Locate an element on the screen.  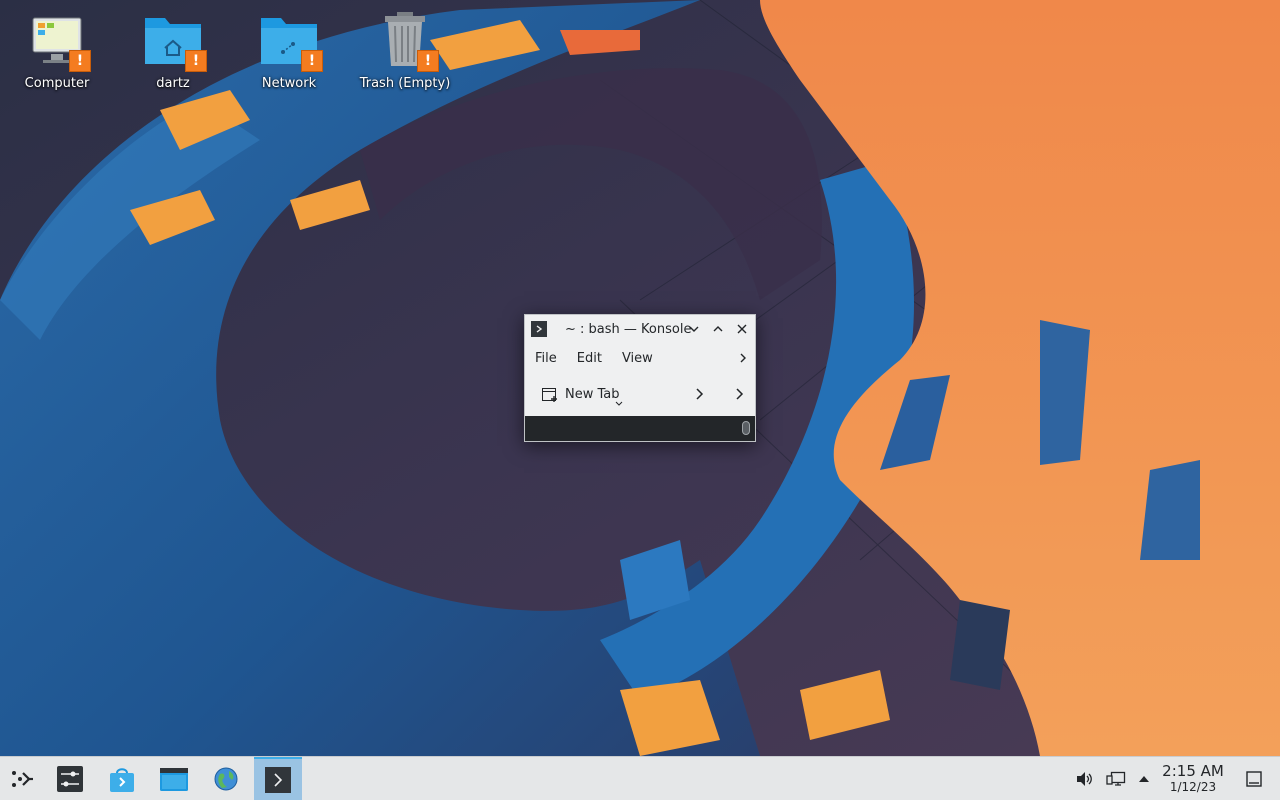
system-settings-button is located at coordinates (70, 778).